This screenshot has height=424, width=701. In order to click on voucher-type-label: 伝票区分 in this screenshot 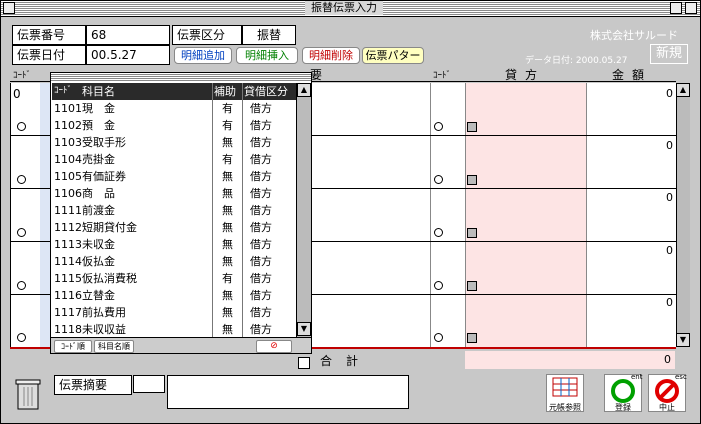, I will do `click(207, 35)`.